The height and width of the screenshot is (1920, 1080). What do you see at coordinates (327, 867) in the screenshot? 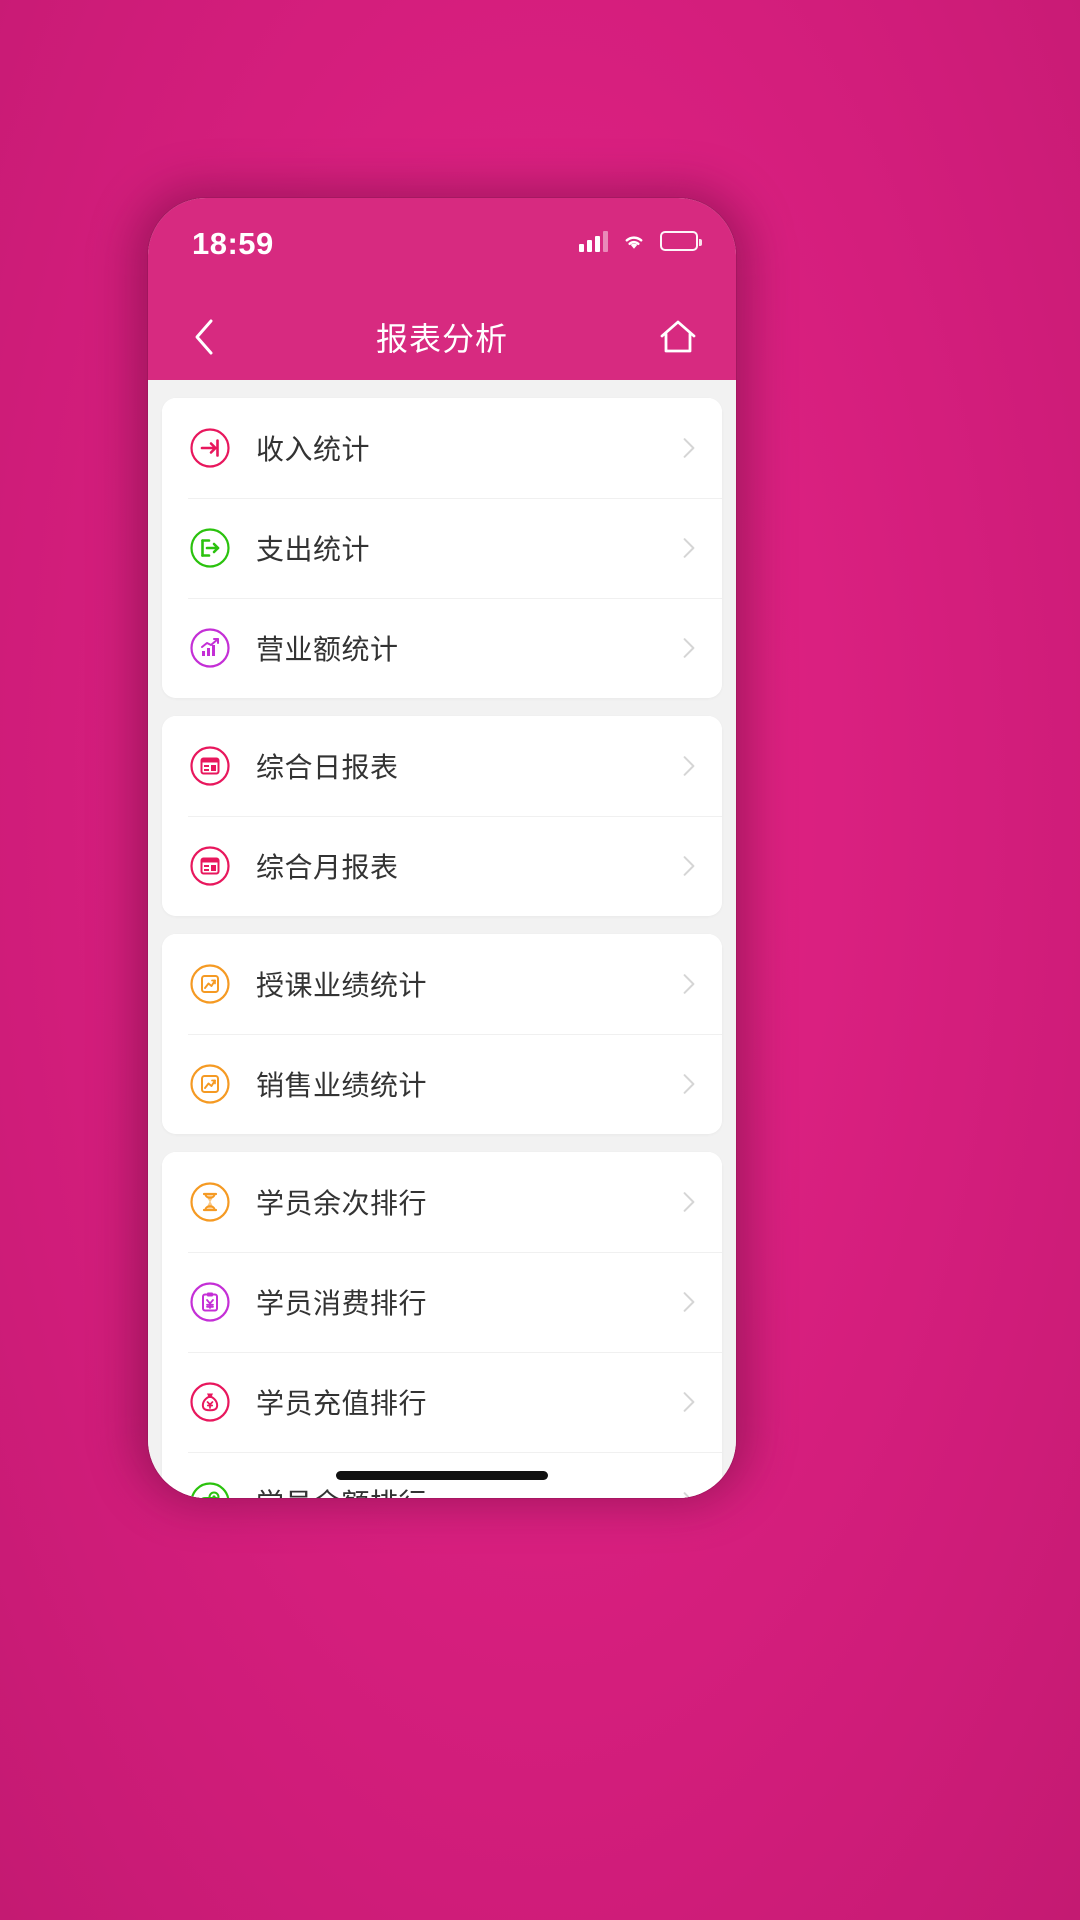
I see `list-item-label: 综合月报表` at bounding box center [327, 867].